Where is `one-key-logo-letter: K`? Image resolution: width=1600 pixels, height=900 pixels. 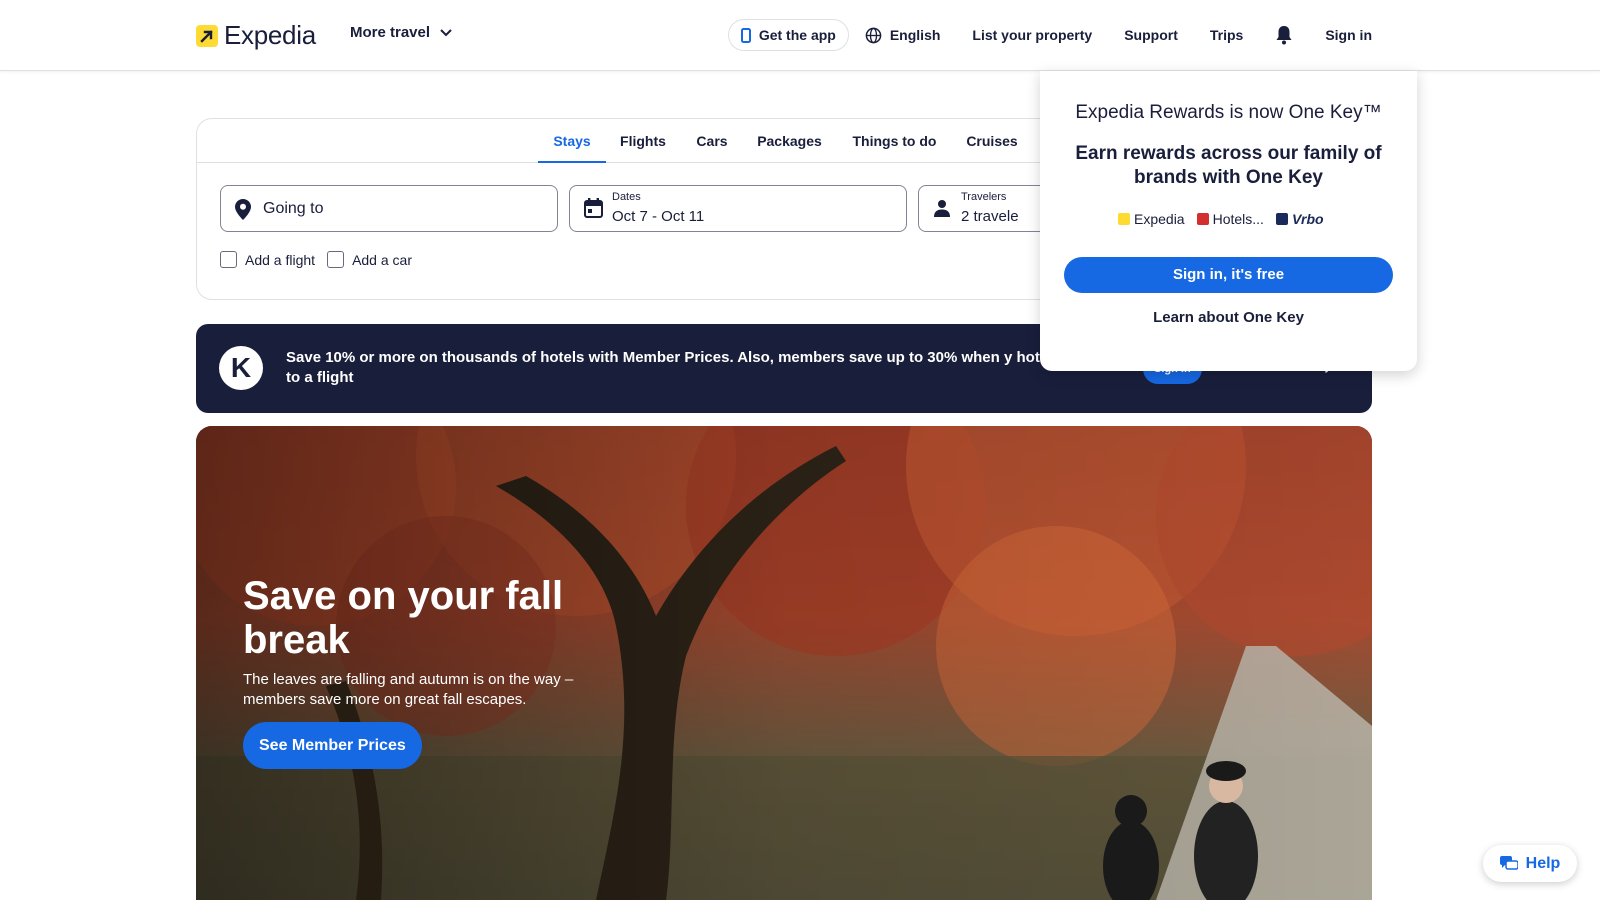
one-key-logo-letter: K is located at coordinates (241, 367).